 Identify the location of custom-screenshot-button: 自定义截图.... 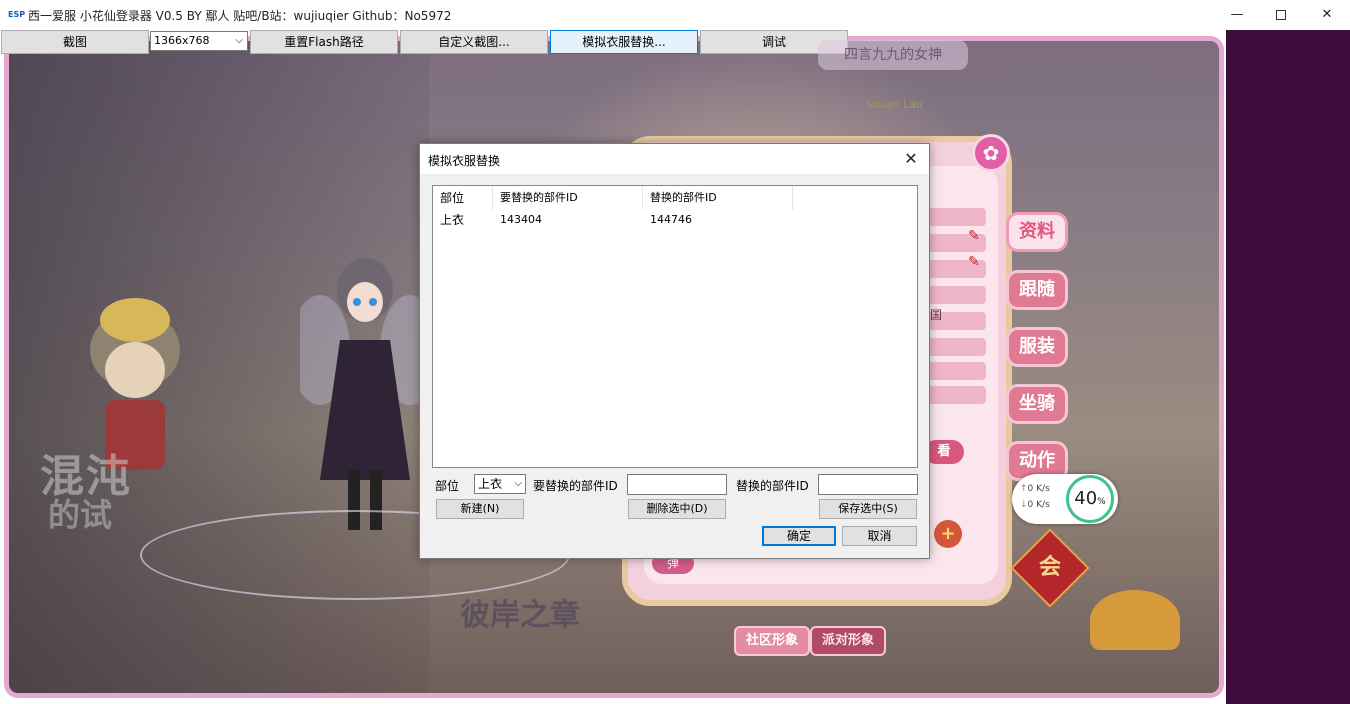
(474, 42).